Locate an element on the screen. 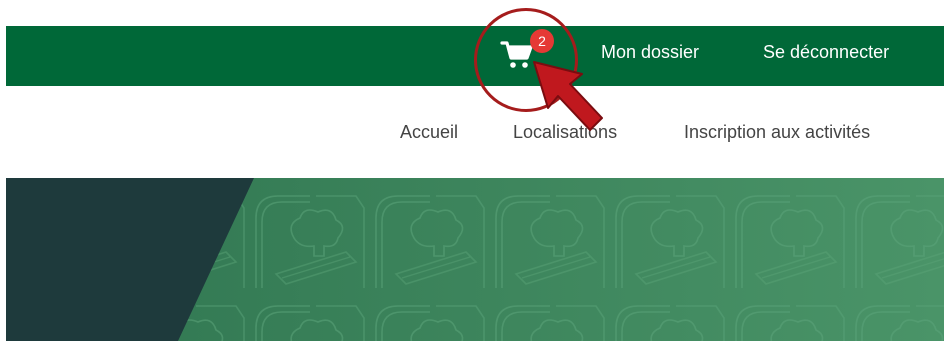  cart-button is located at coordinates (517, 55).